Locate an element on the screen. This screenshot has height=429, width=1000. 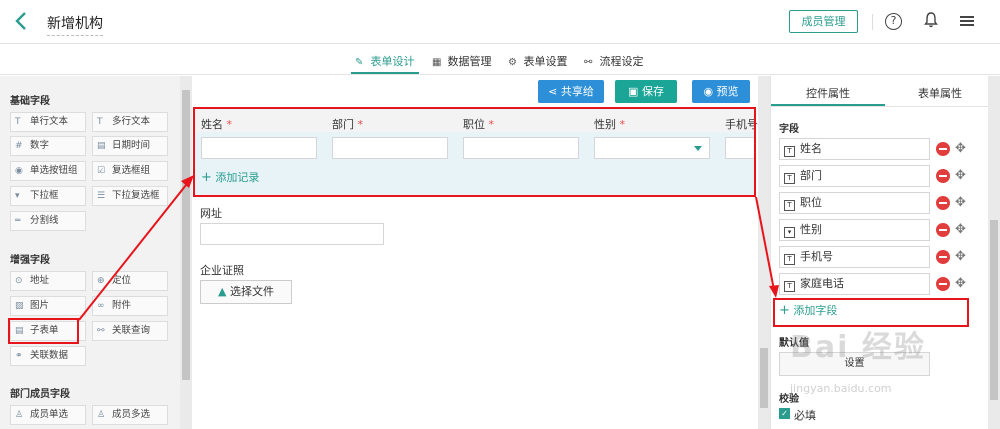
pencil-icon: ✎ is located at coordinates (359, 62).